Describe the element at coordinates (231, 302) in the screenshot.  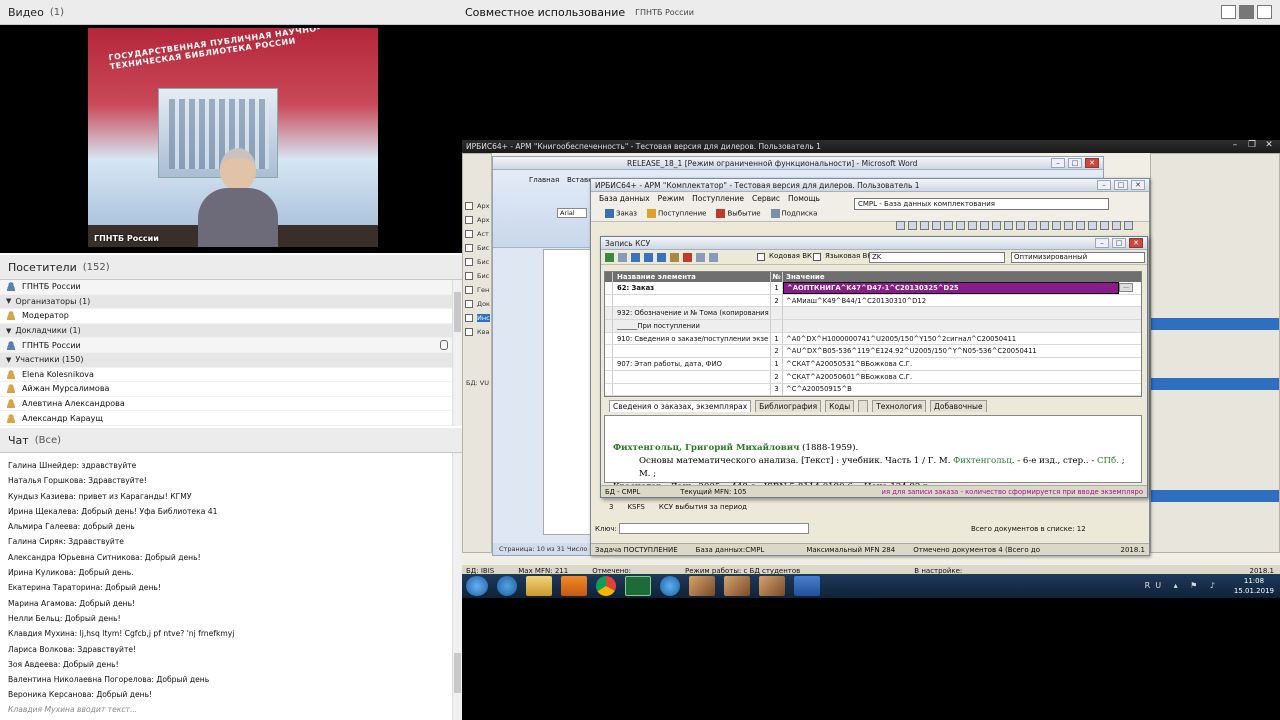
I see `group-organizers: ▼ Организаторы (1)` at that location.